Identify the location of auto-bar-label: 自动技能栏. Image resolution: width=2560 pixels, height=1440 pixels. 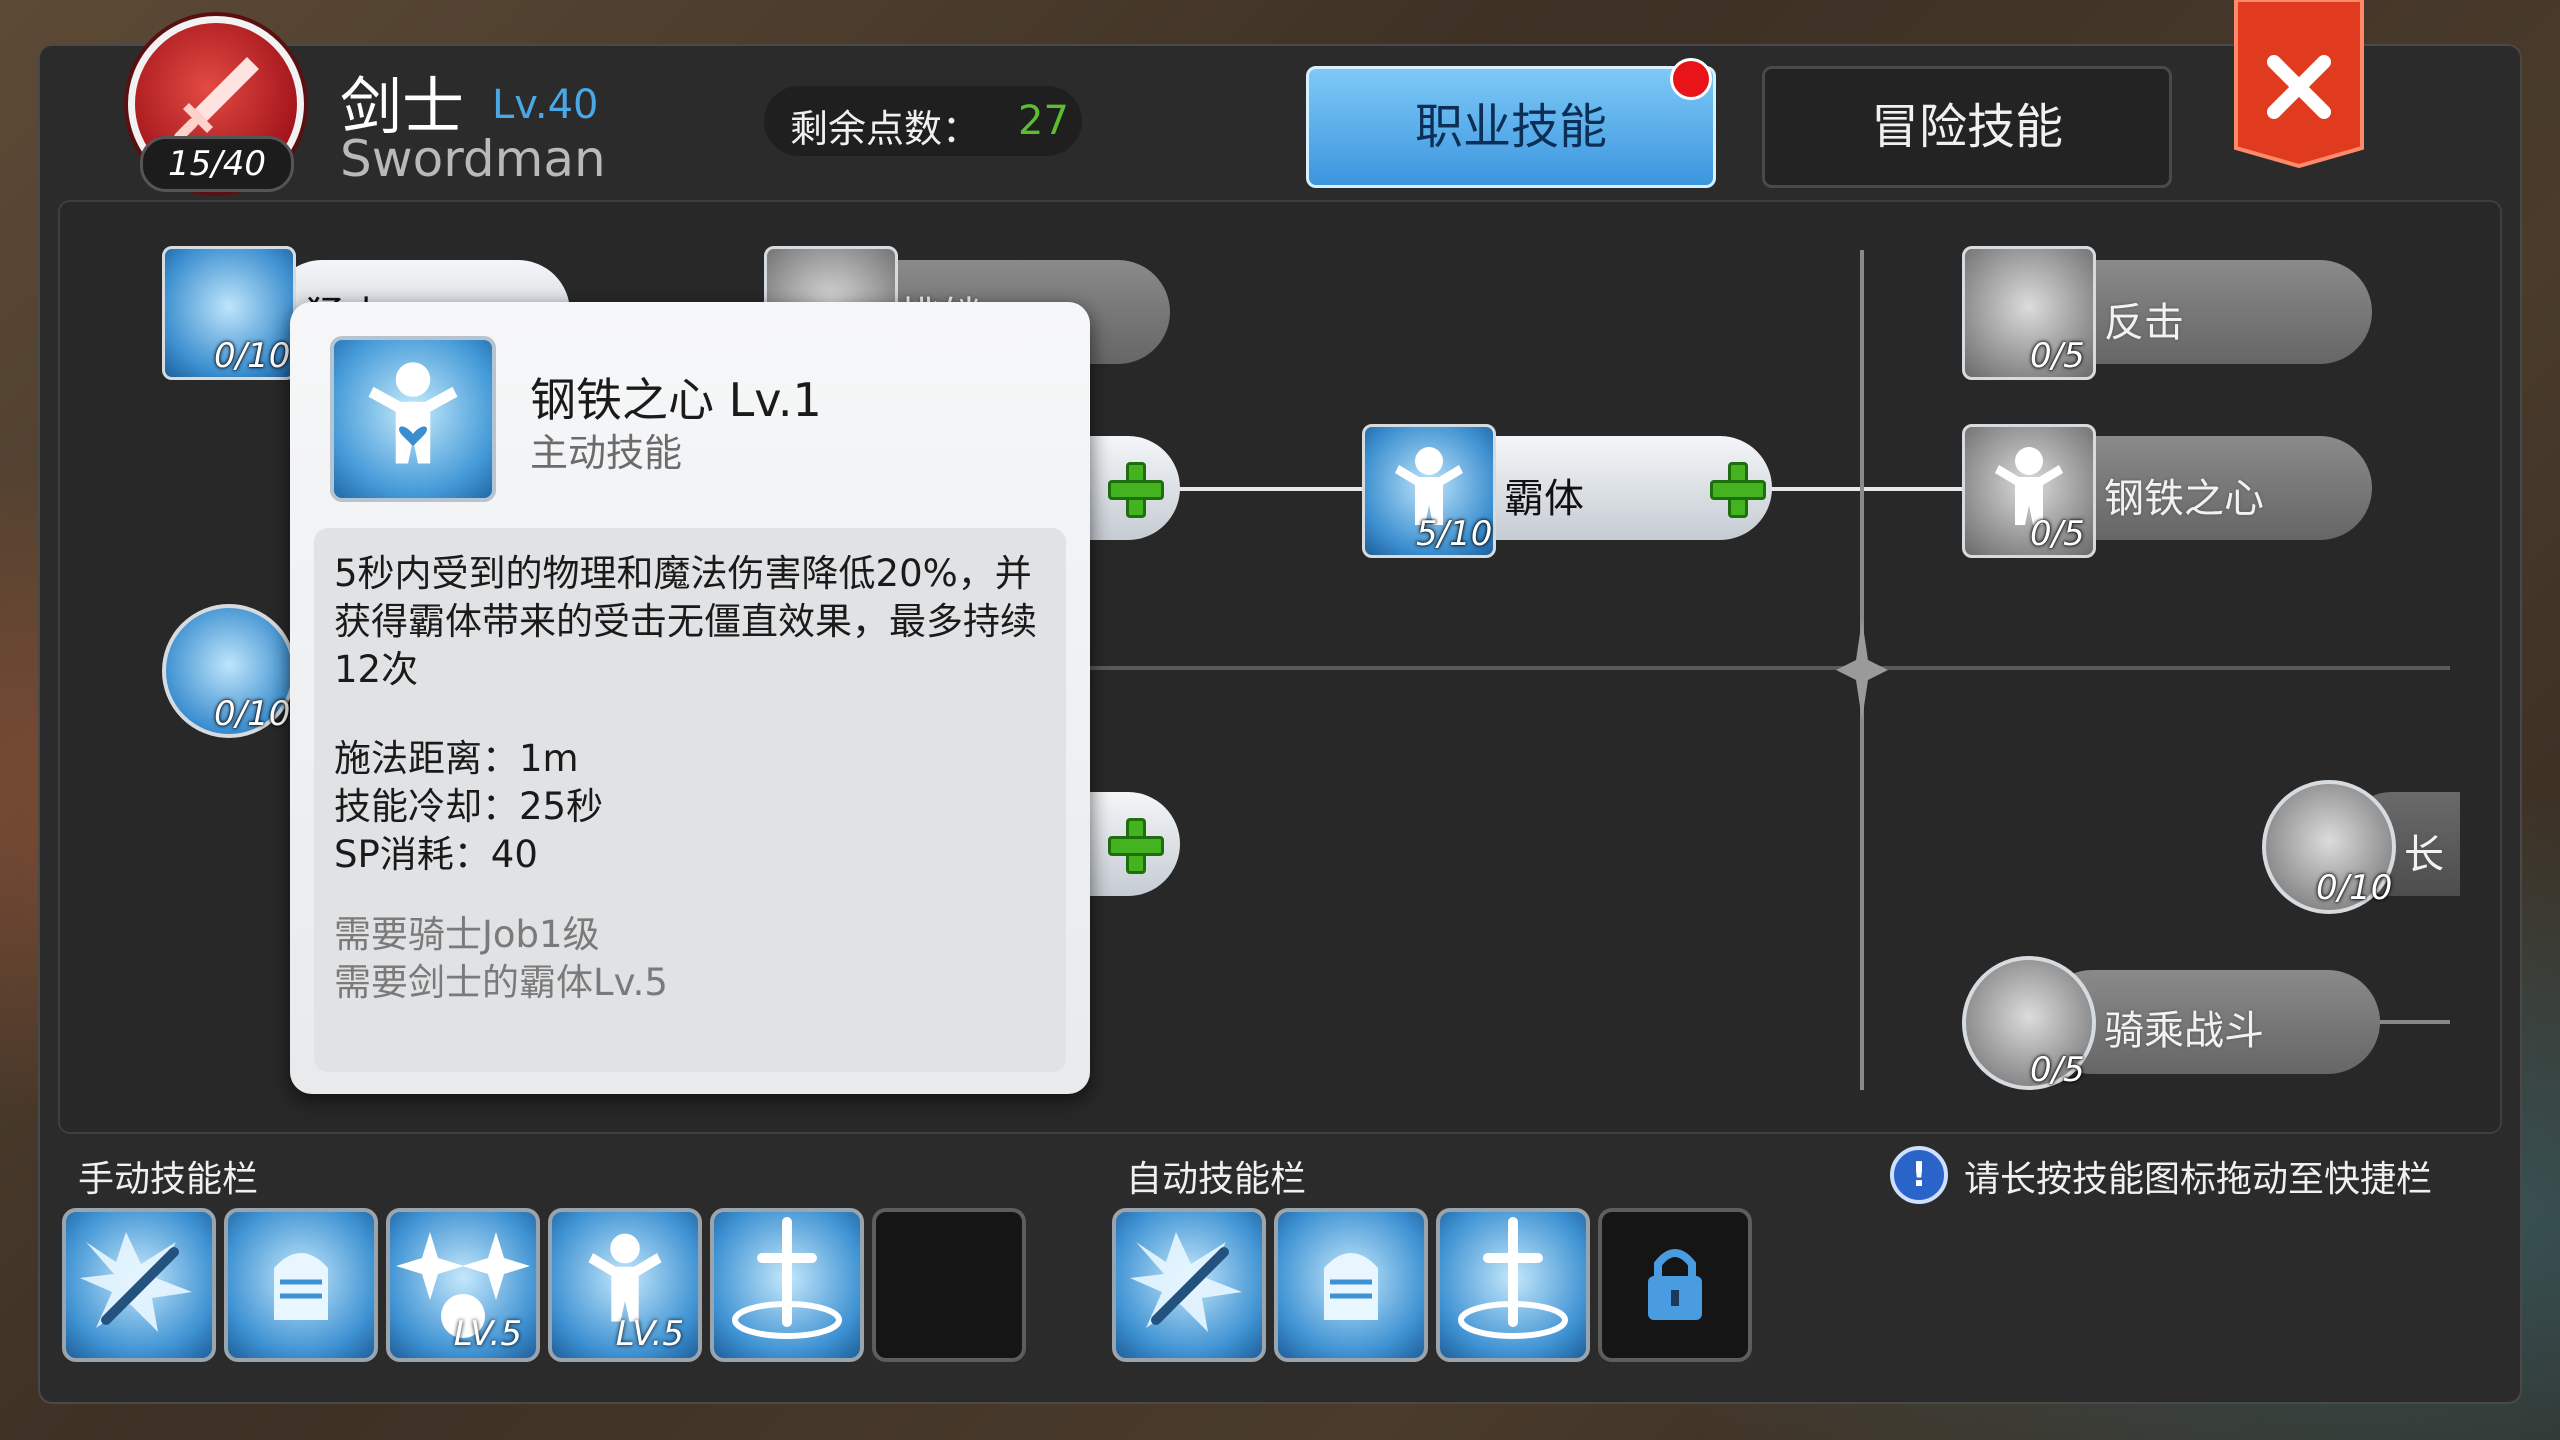
(1216, 1179).